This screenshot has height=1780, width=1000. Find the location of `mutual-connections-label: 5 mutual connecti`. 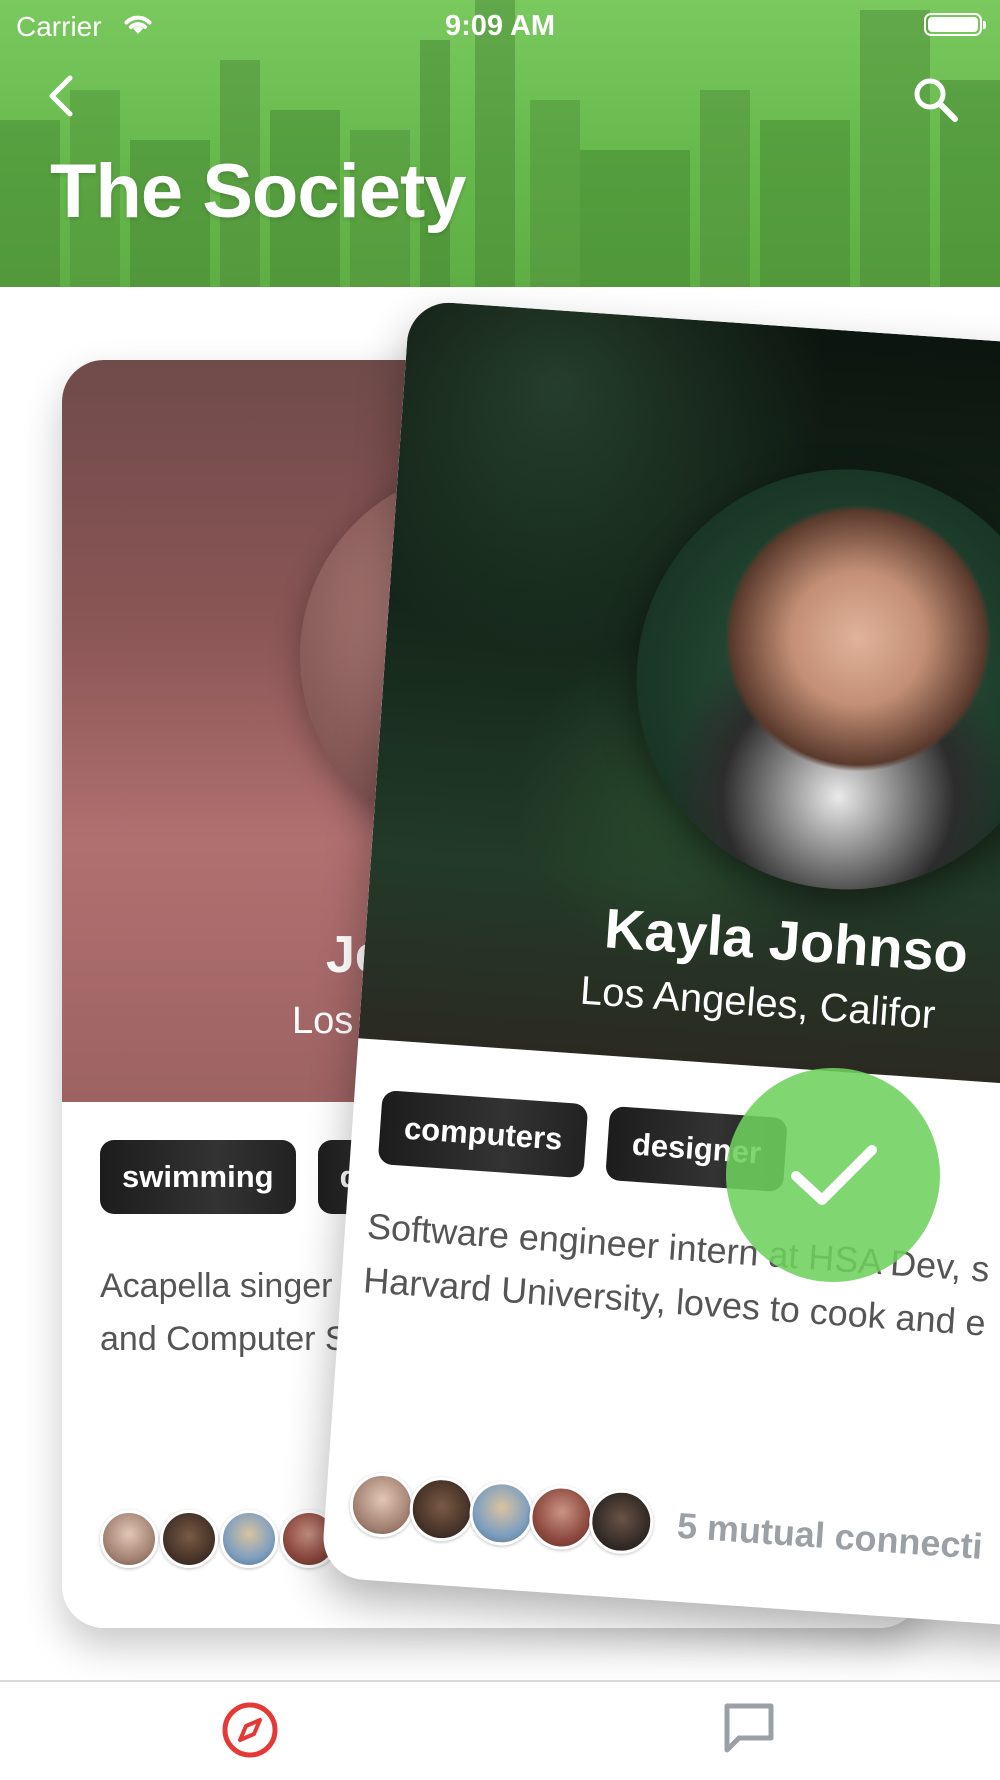

mutual-connections-label: 5 mutual connecti is located at coordinates (829, 1535).